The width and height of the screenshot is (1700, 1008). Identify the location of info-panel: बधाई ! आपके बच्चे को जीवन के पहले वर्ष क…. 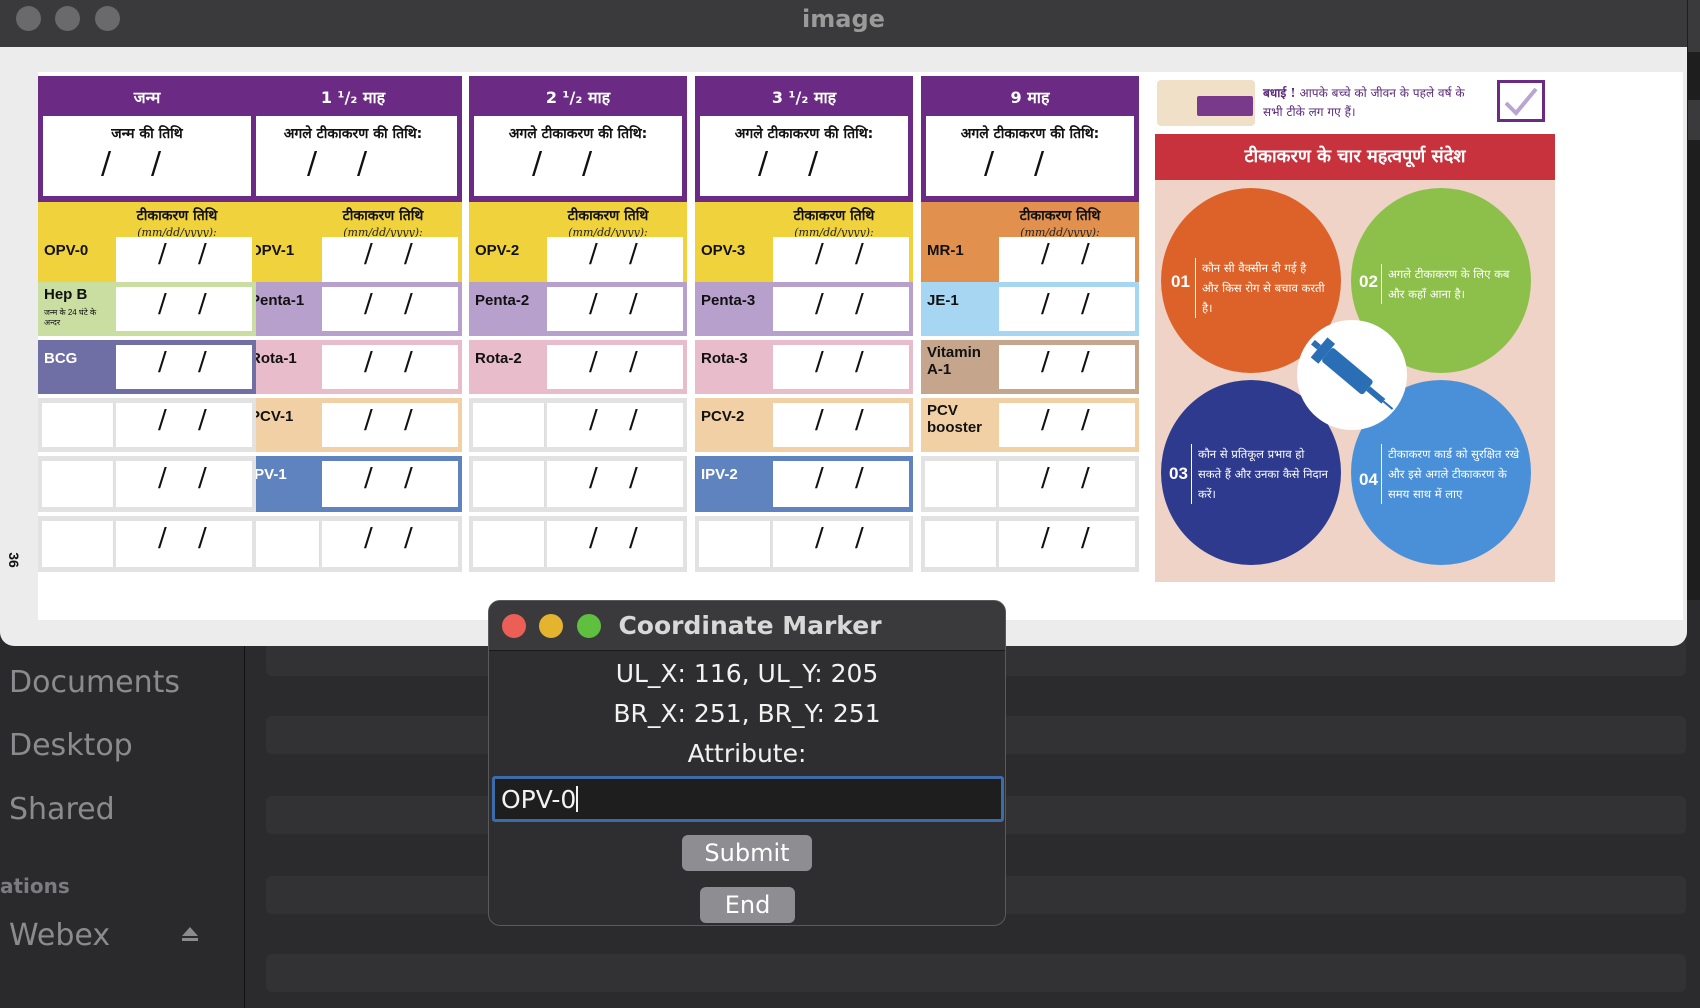
(1355, 327).